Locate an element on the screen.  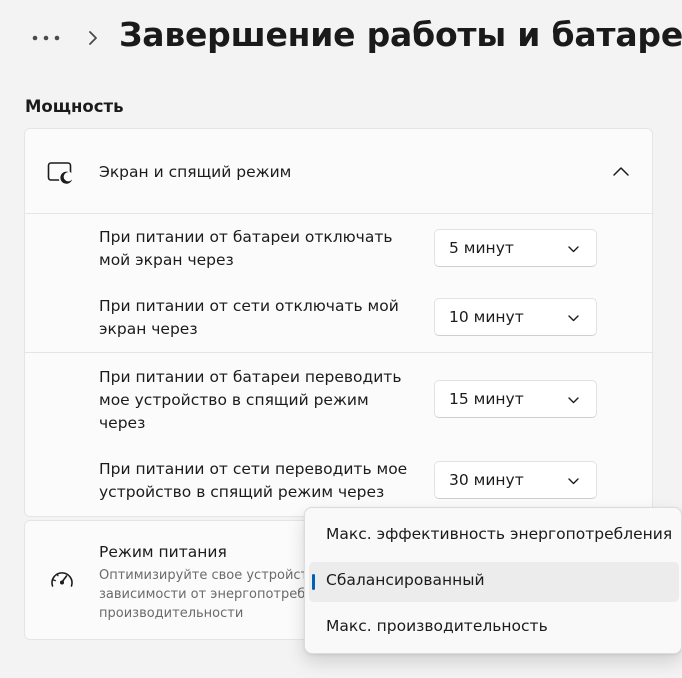
screen-sleep-label: Экран и спящий режим is located at coordinates (195, 172).